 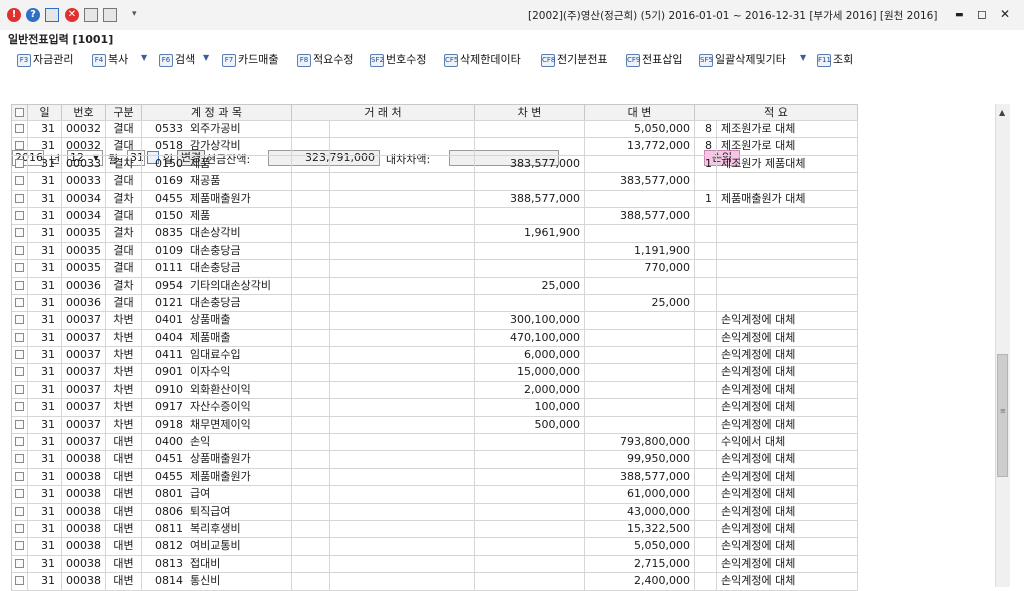 I want to click on table-row: 31 00037 차변 0901 이자수익 15,000,000 손익계정에 대체, so click(x=435, y=373).